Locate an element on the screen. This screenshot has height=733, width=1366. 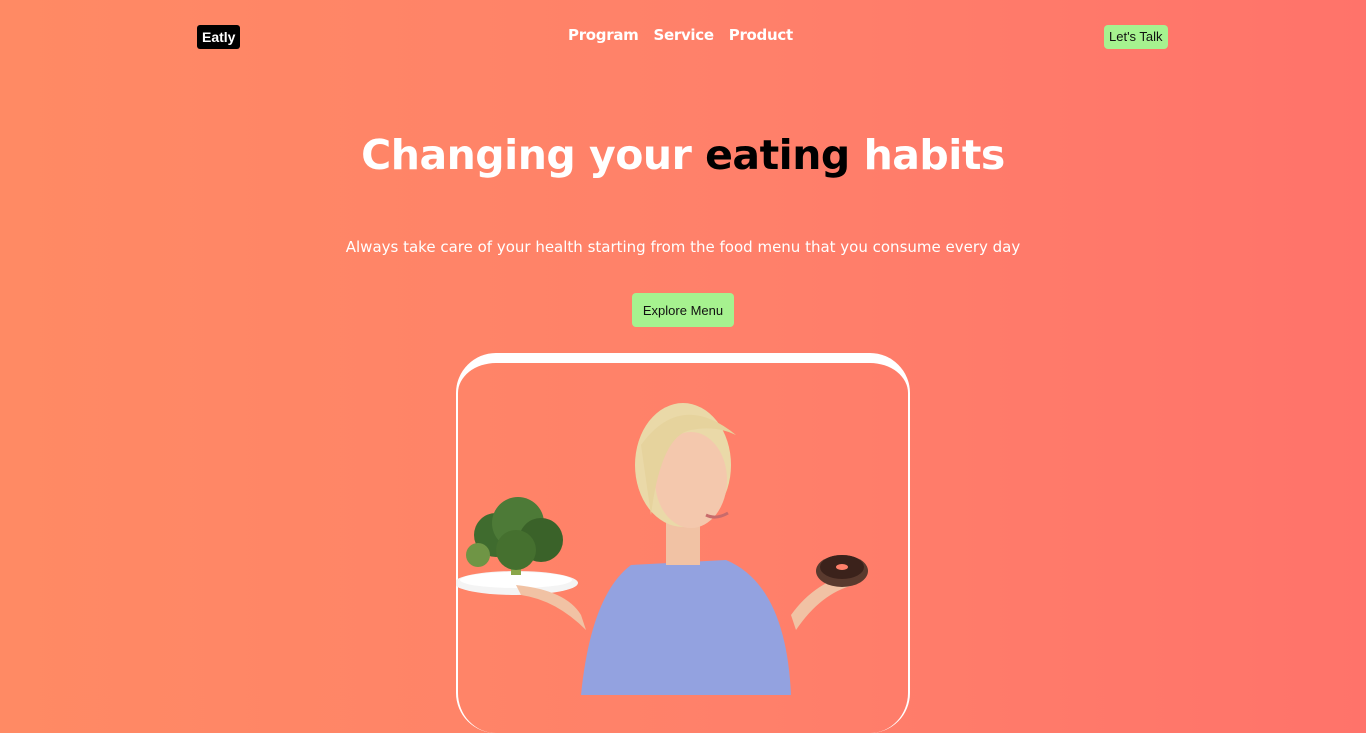
main-nav: Program Service Product is located at coordinates (680, 35).